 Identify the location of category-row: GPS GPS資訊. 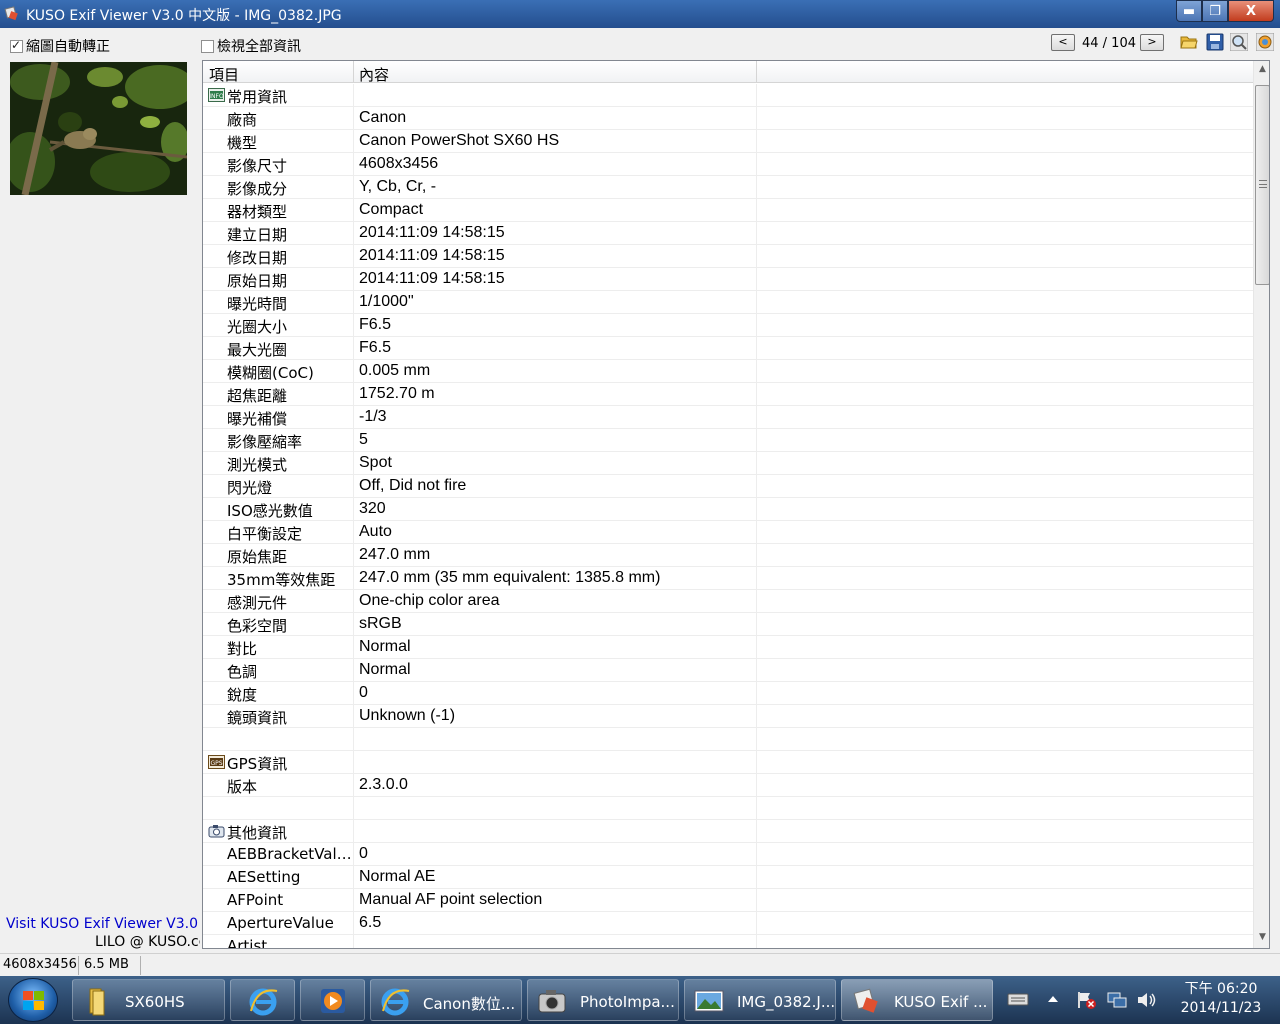
(728, 762).